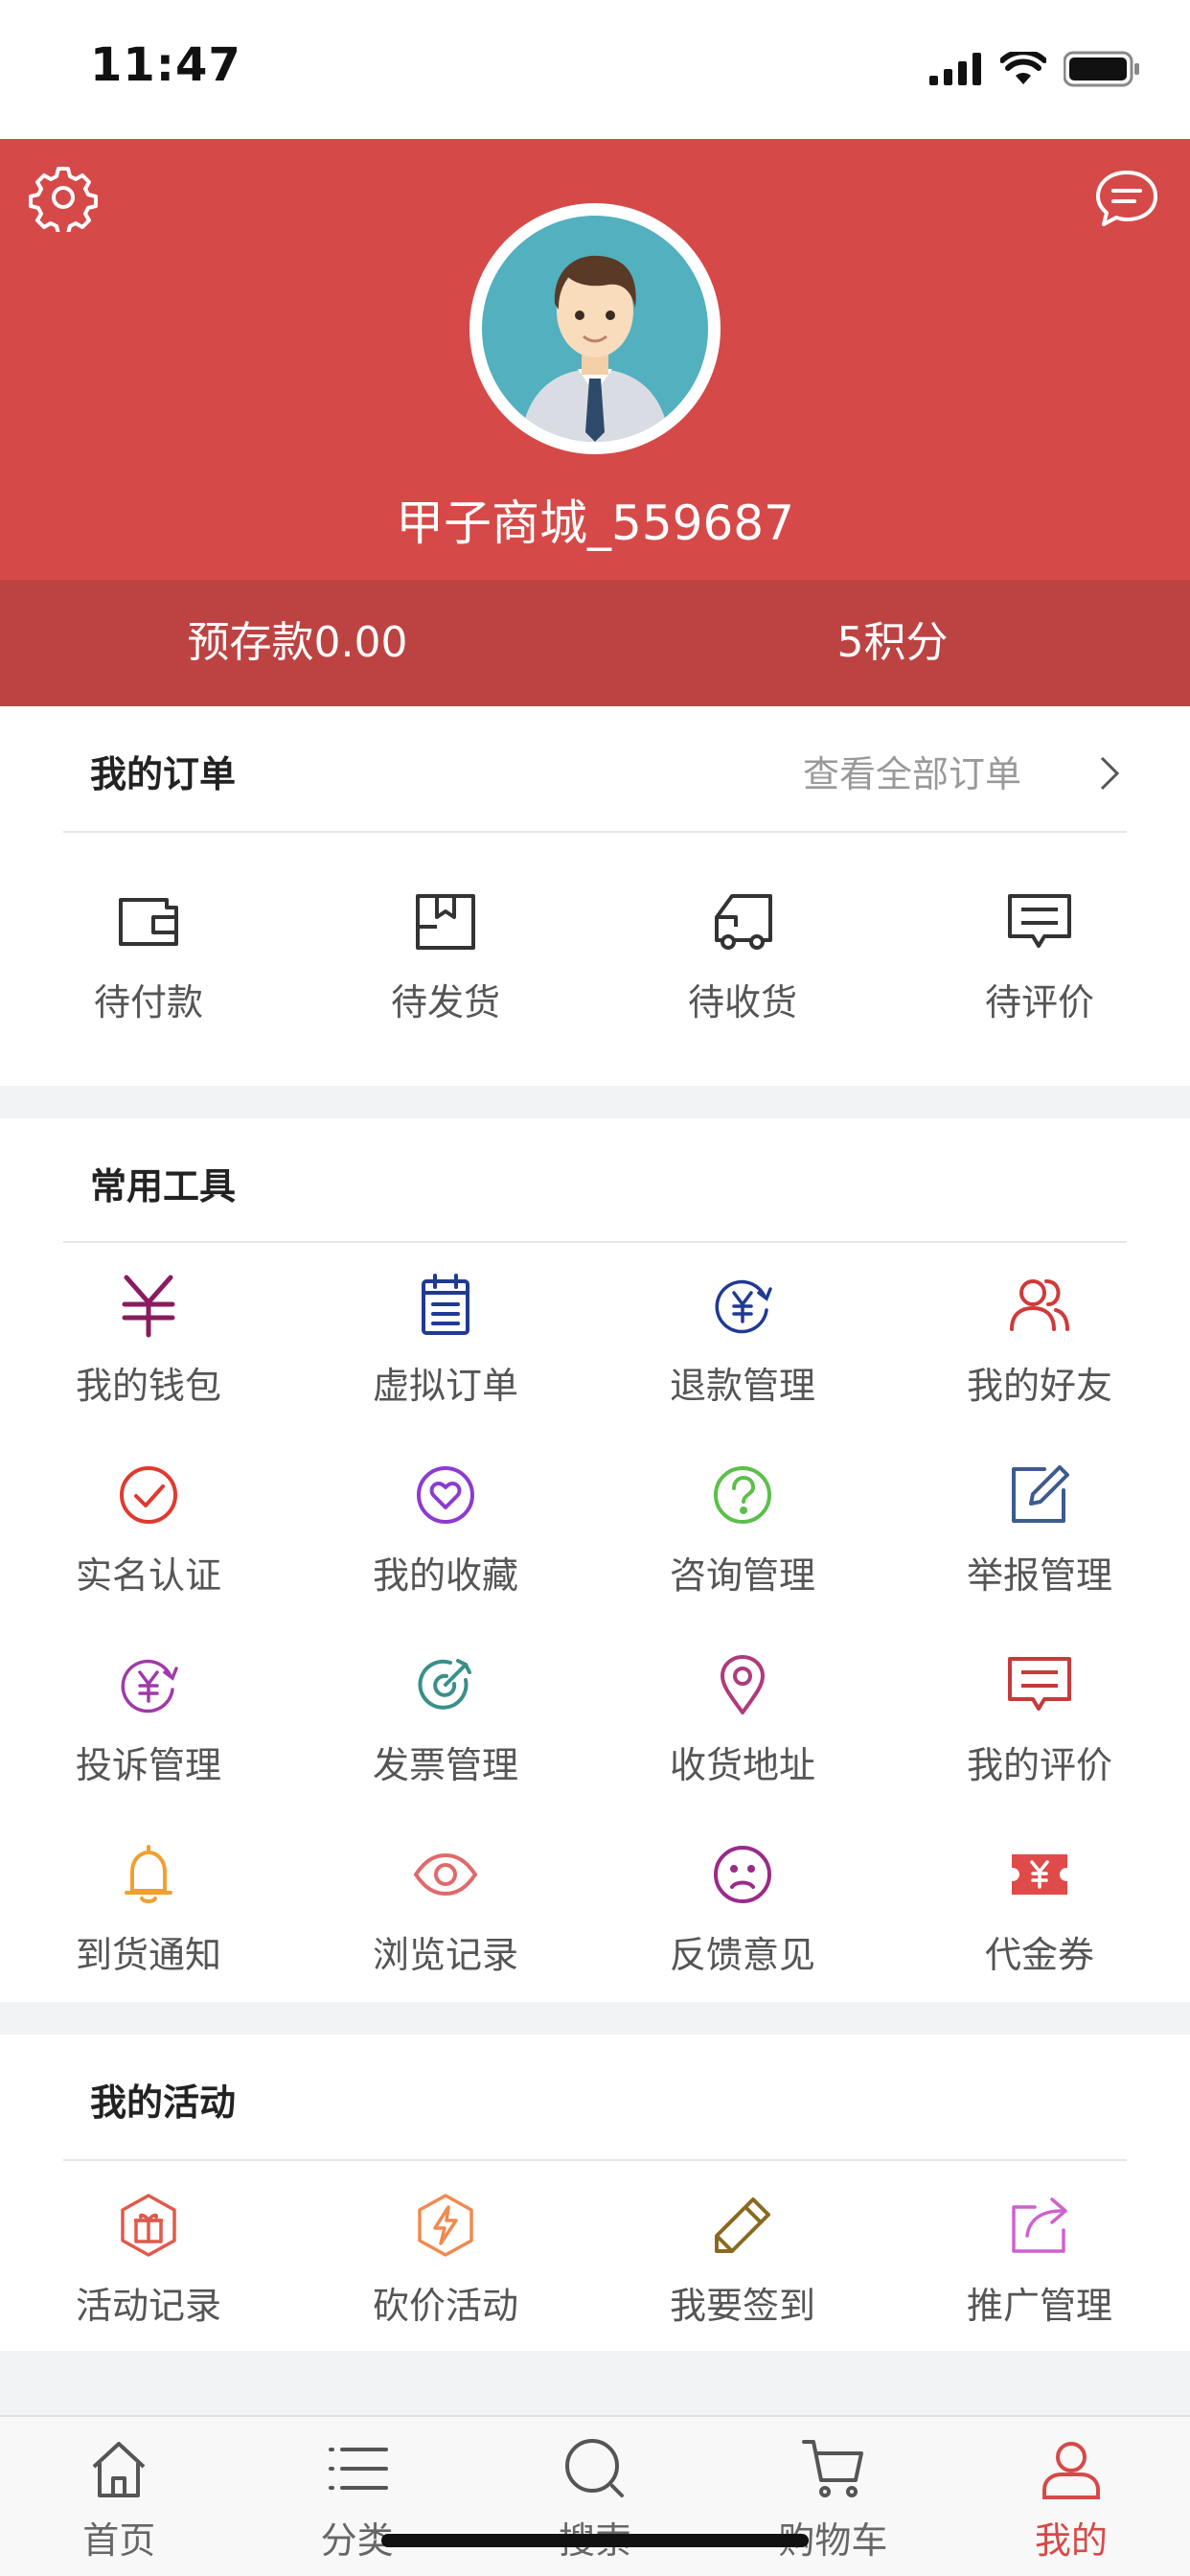 This screenshot has height=2576, width=1190. Describe the element at coordinates (445, 1575) in the screenshot. I see `tool-label: 我的收藏` at that location.